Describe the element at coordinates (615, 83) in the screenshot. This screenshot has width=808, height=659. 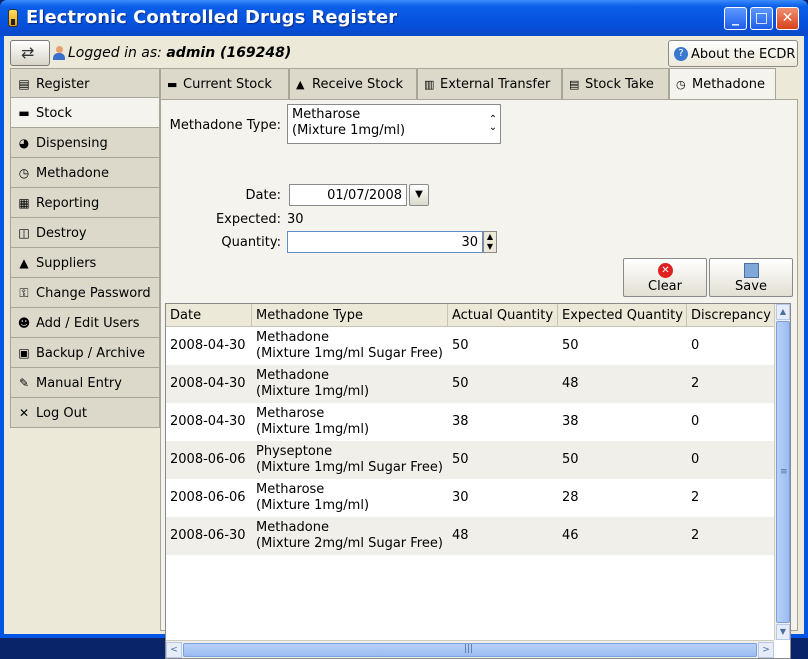
I see `tab-stock-take: ▤ Stock Take` at that location.